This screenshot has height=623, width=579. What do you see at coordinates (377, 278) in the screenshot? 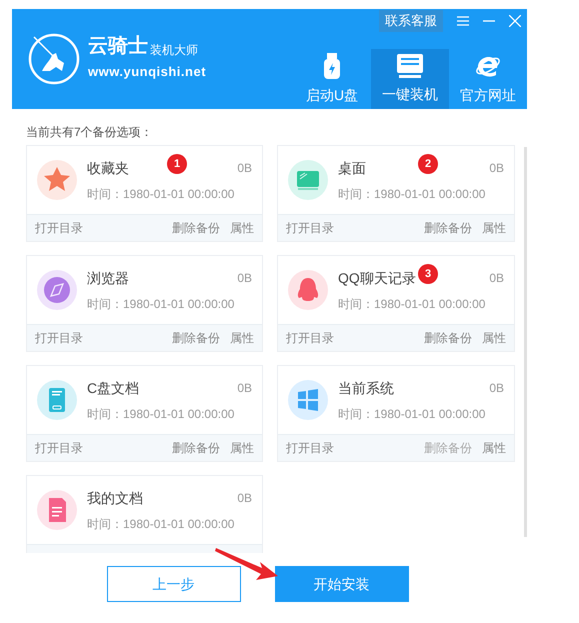
I see `backup-name: QQ聊天记录` at bounding box center [377, 278].